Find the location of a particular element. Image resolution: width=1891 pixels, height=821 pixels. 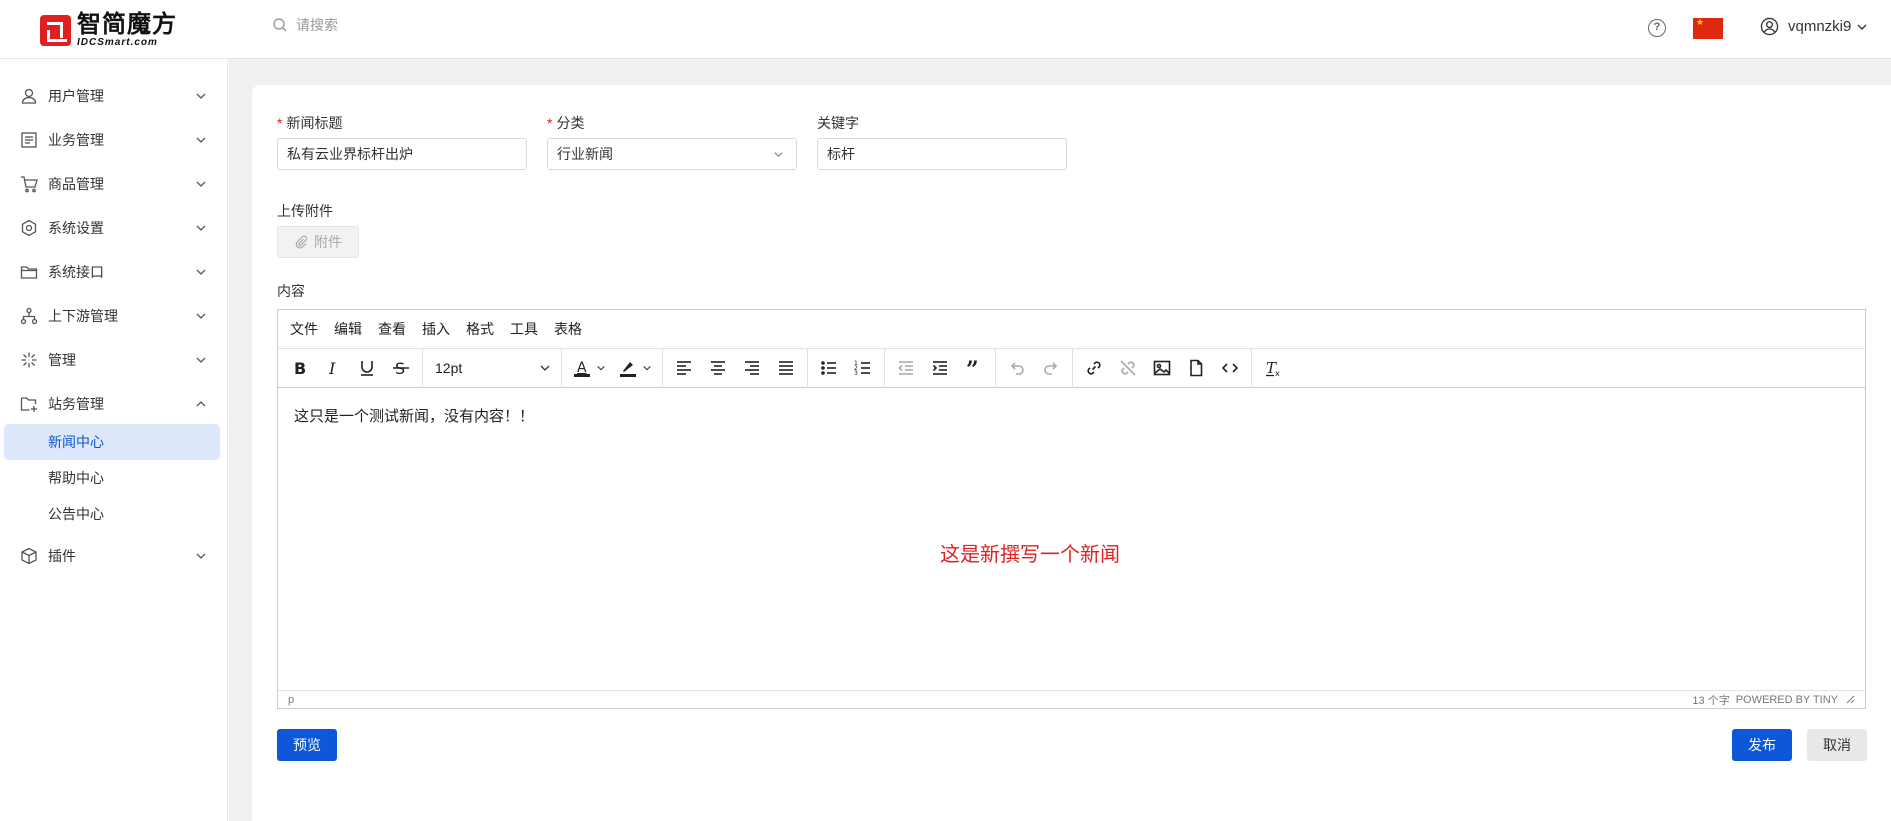

sidebar-item-system-settings: 系统设置 is located at coordinates (114, 228).